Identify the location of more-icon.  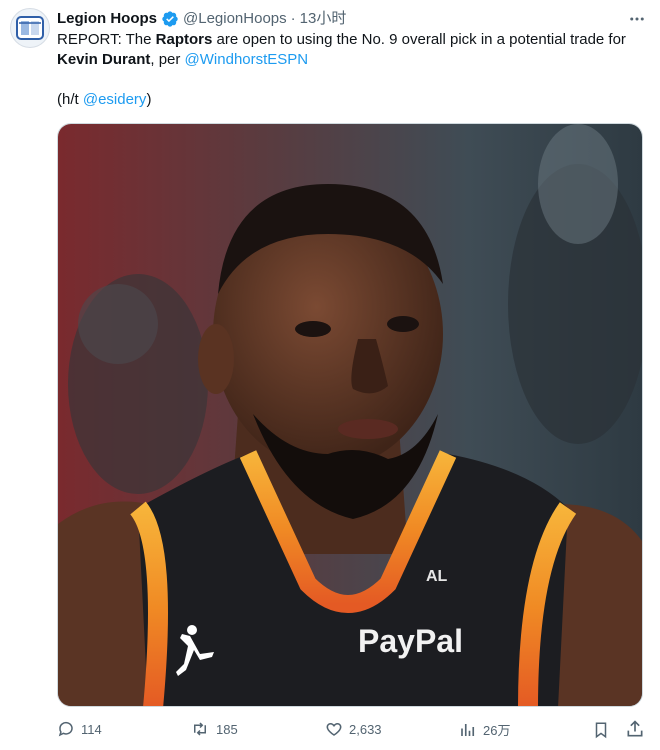
(637, 19).